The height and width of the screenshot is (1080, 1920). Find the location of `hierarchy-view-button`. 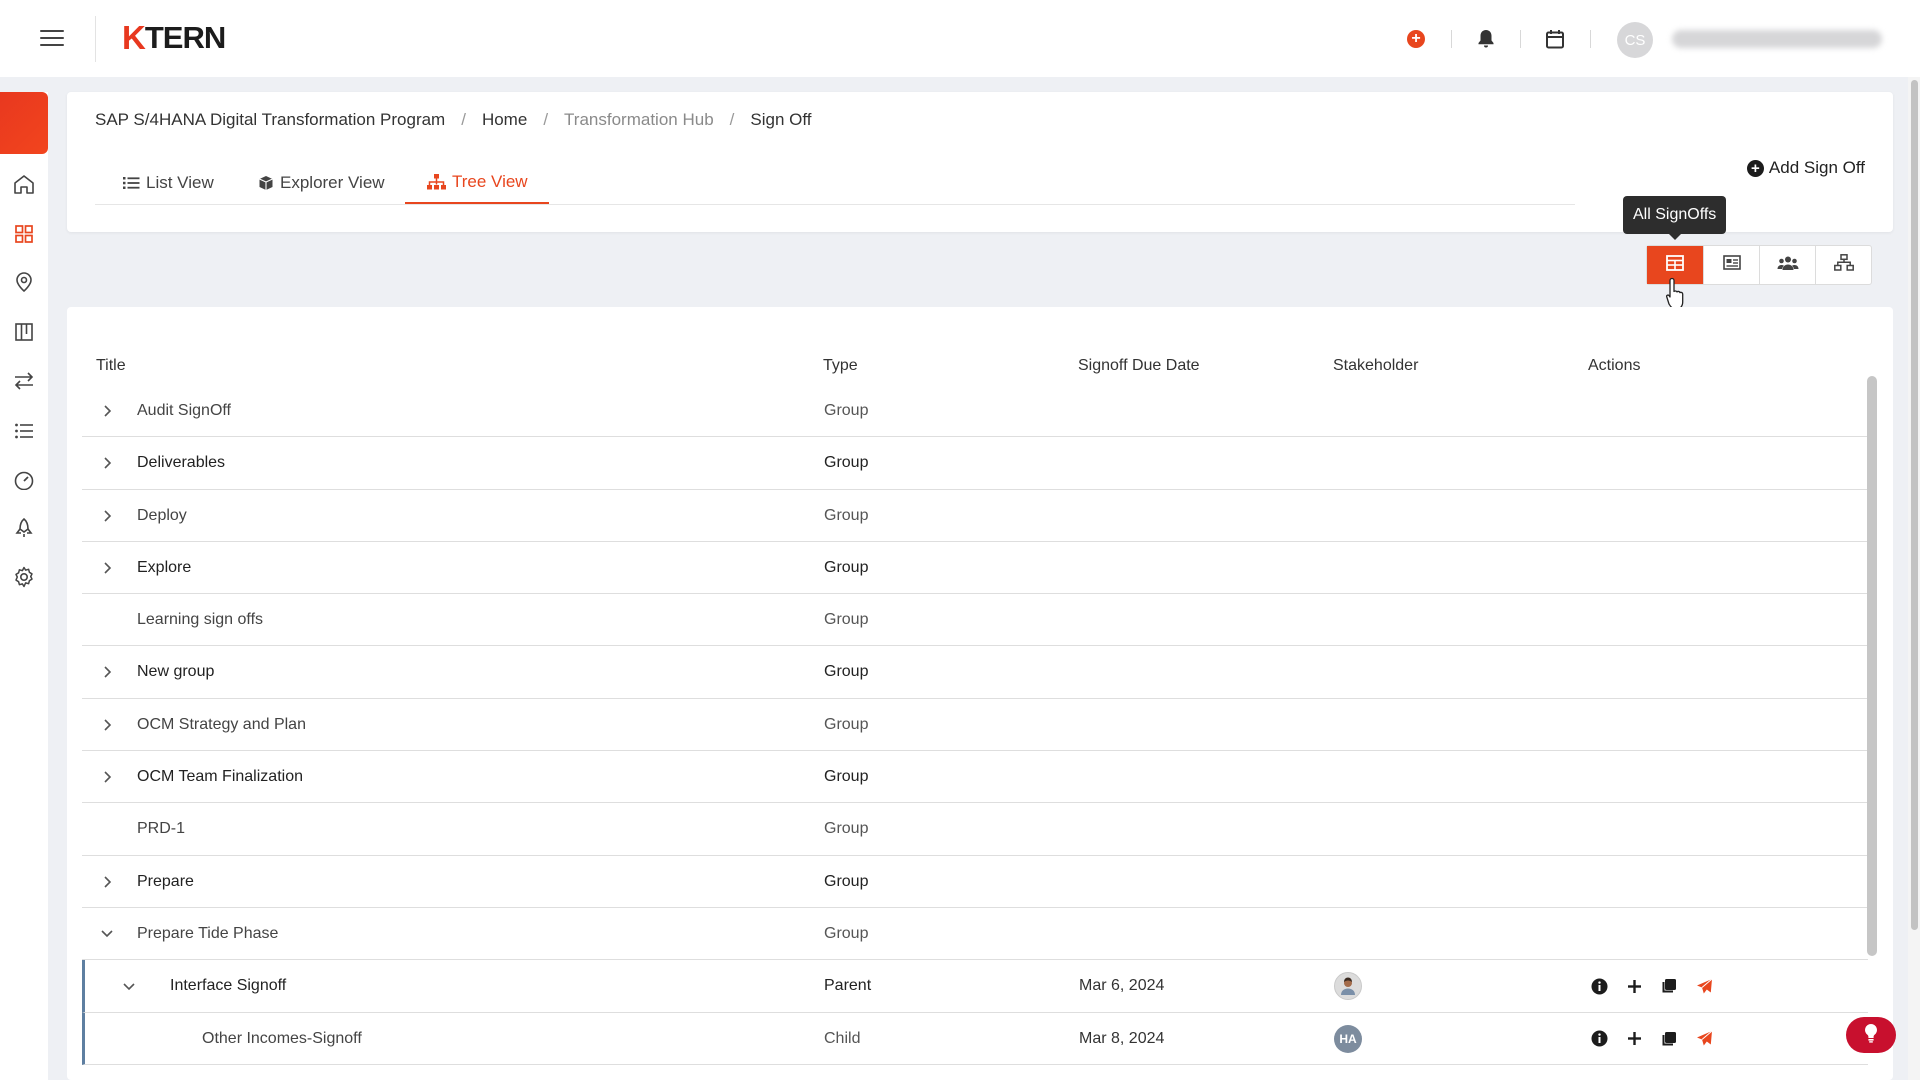

hierarchy-view-button is located at coordinates (1843, 265).